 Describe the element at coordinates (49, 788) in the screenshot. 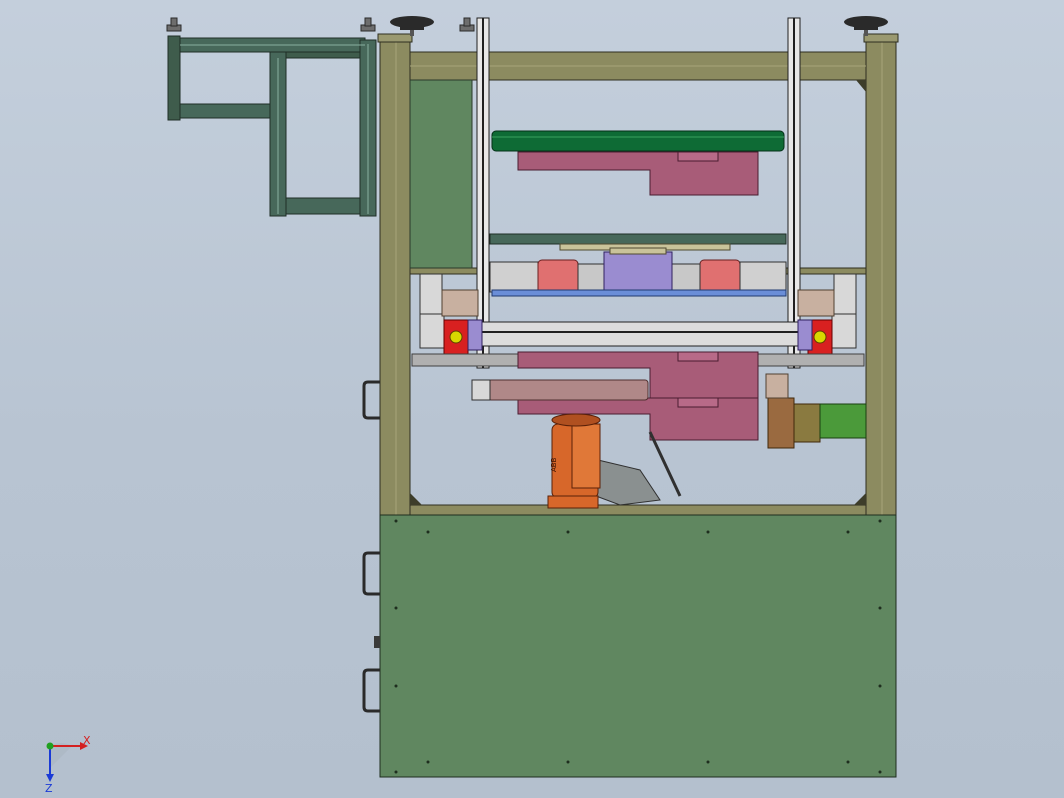

I see `z-axis-label: Z` at that location.